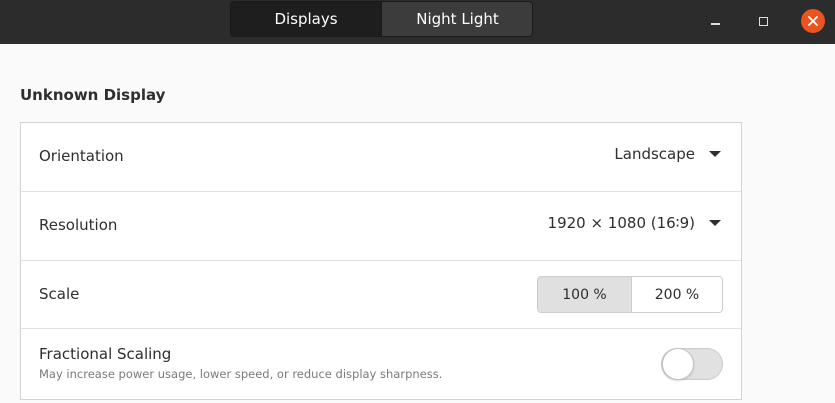  I want to click on scale-200-button: 200 %, so click(677, 294).